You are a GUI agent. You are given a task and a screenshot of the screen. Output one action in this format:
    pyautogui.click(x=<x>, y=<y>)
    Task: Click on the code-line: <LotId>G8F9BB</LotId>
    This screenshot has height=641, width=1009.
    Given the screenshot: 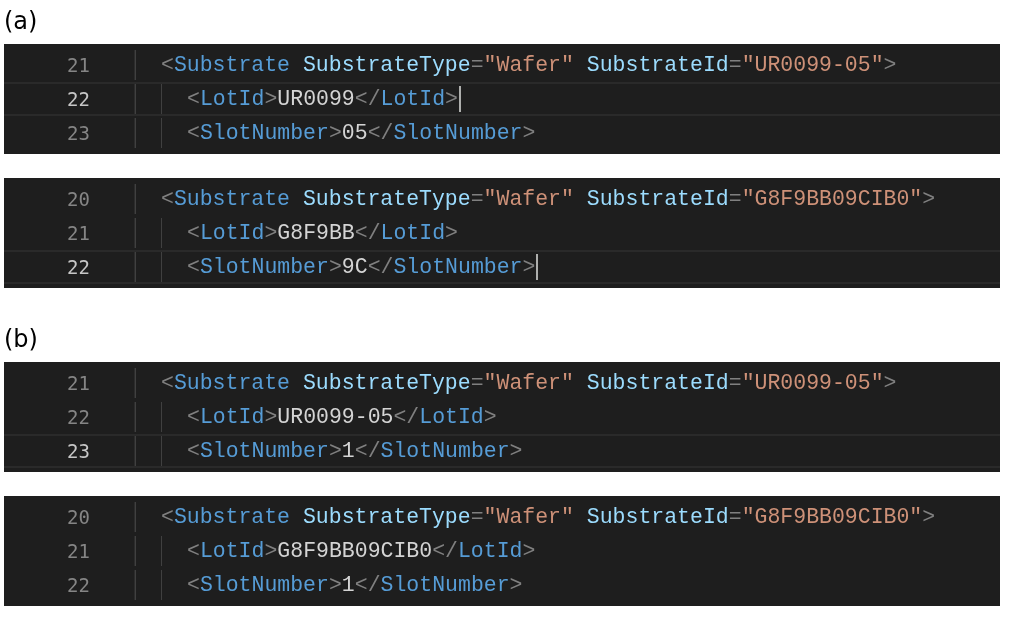 What is the action you would take?
    pyautogui.click(x=322, y=233)
    